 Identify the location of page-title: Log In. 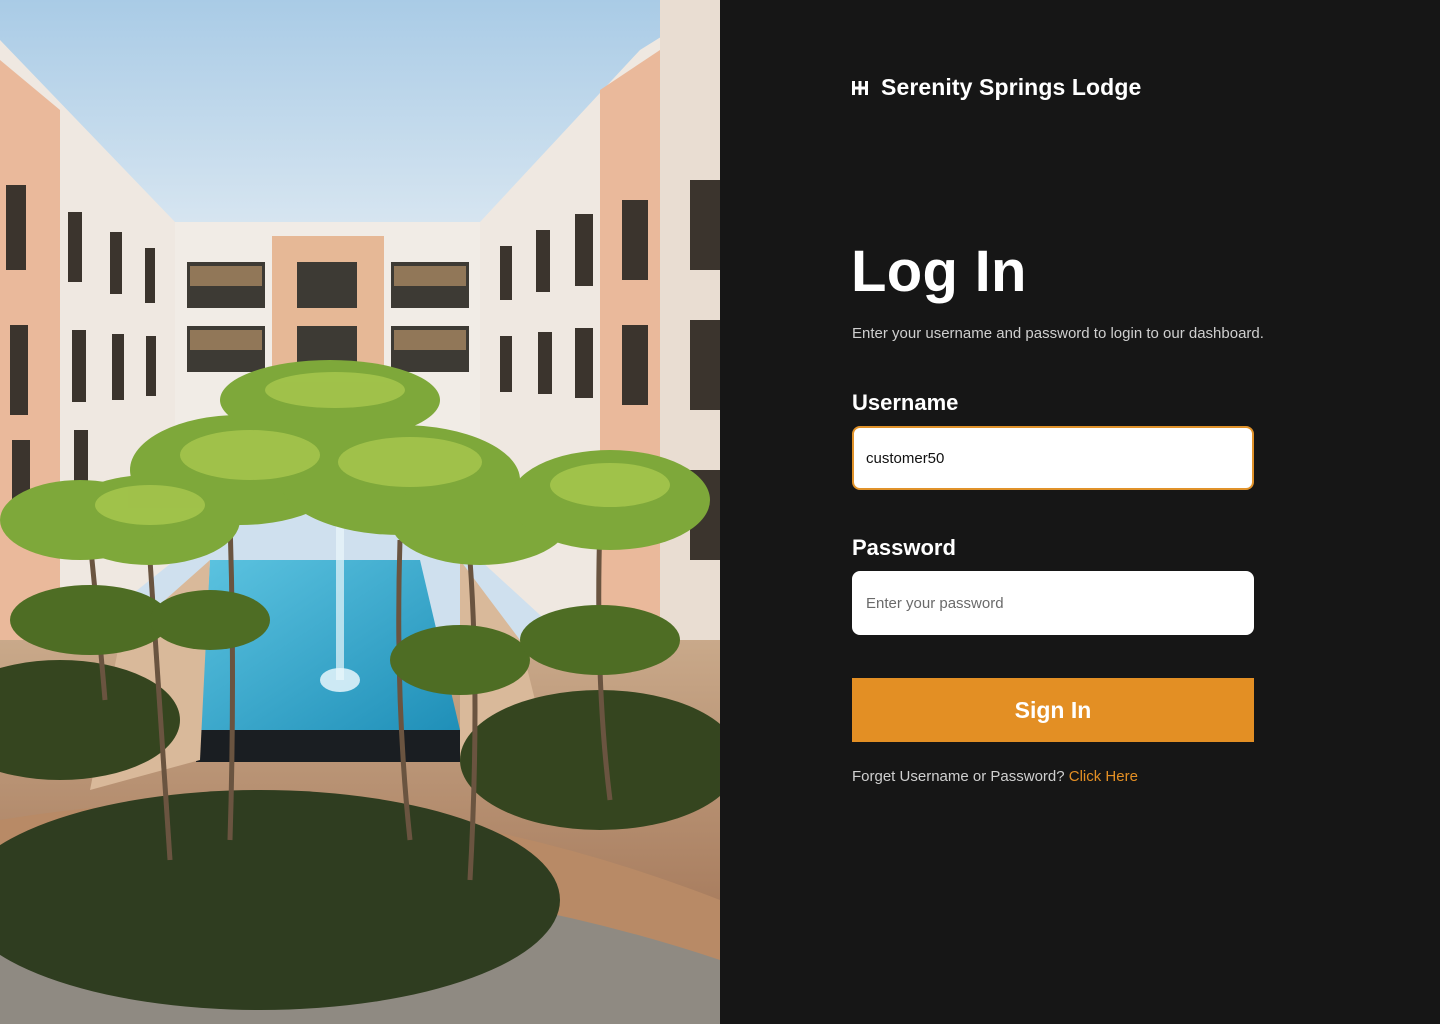
(939, 271).